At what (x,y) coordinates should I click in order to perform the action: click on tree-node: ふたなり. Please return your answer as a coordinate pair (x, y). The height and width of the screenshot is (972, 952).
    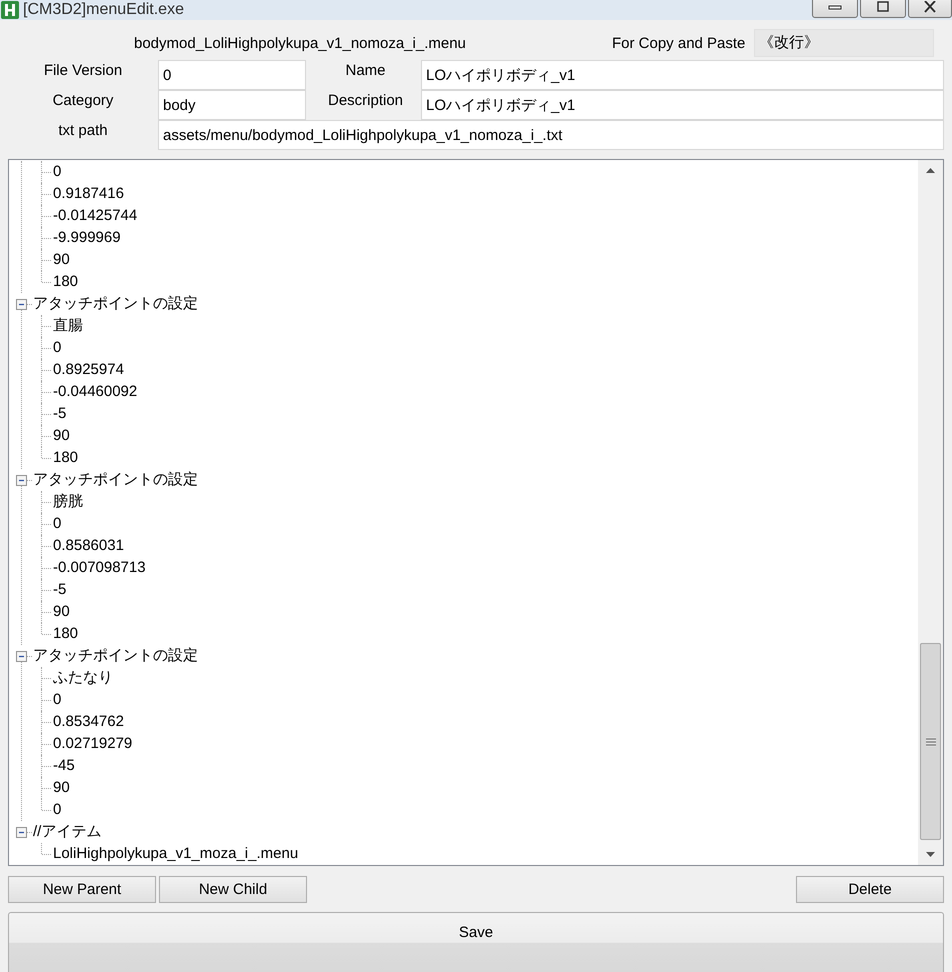
    Looking at the image, I should click on (83, 678).